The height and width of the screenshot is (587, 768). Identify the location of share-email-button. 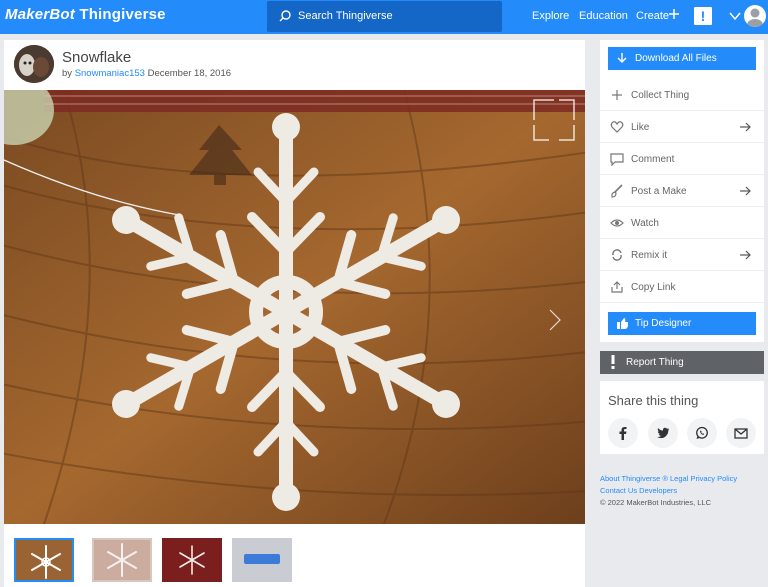
(741, 433).